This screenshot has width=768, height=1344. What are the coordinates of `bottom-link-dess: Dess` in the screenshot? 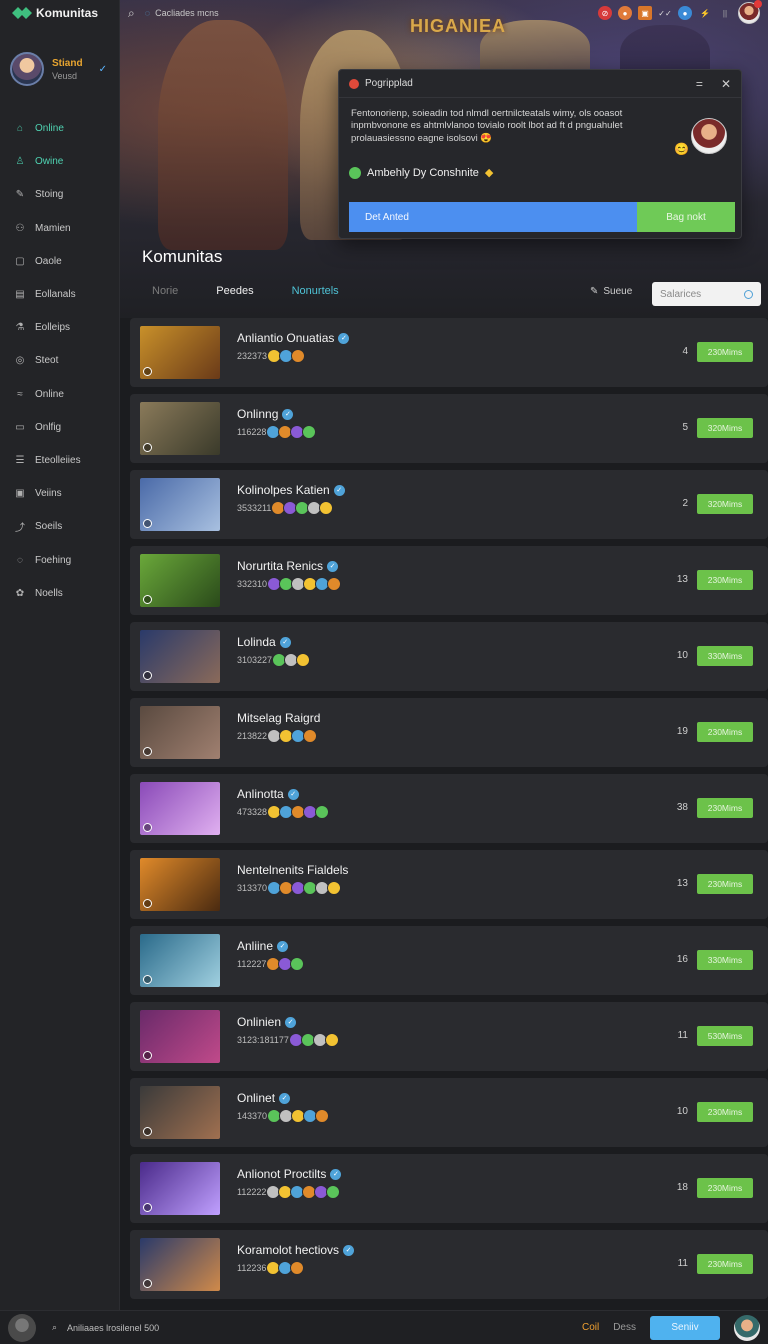 It's located at (624, 1327).